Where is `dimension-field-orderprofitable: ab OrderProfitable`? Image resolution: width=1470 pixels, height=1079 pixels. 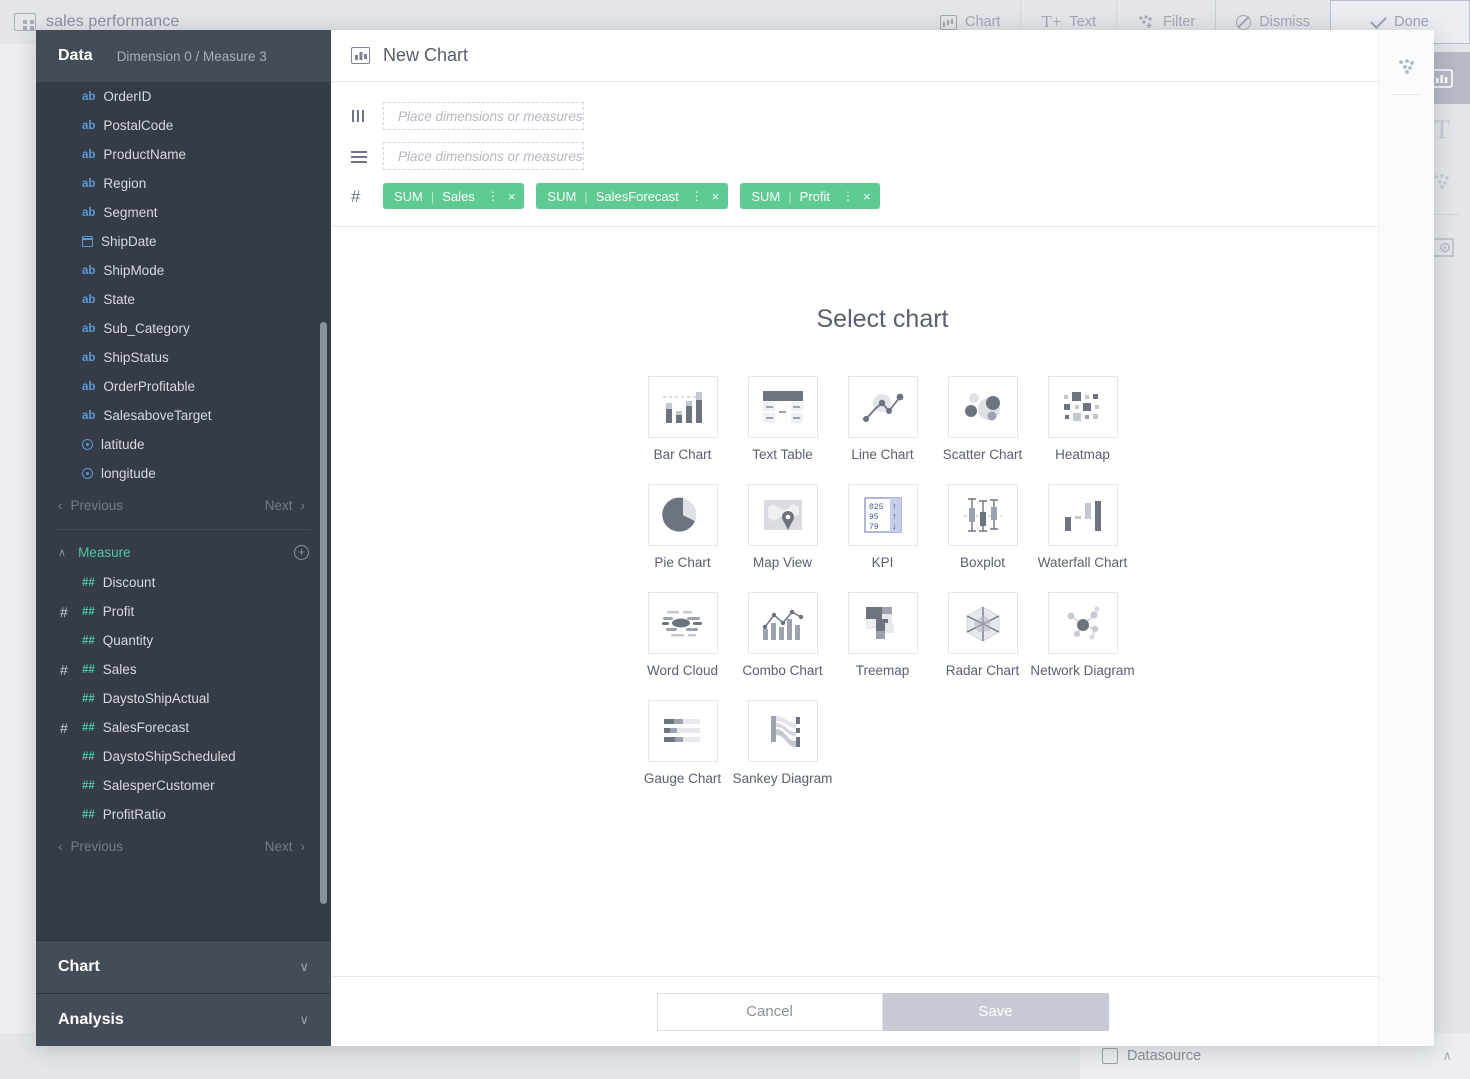
dimension-field-orderprofitable: ab OrderProfitable is located at coordinates (183, 386).